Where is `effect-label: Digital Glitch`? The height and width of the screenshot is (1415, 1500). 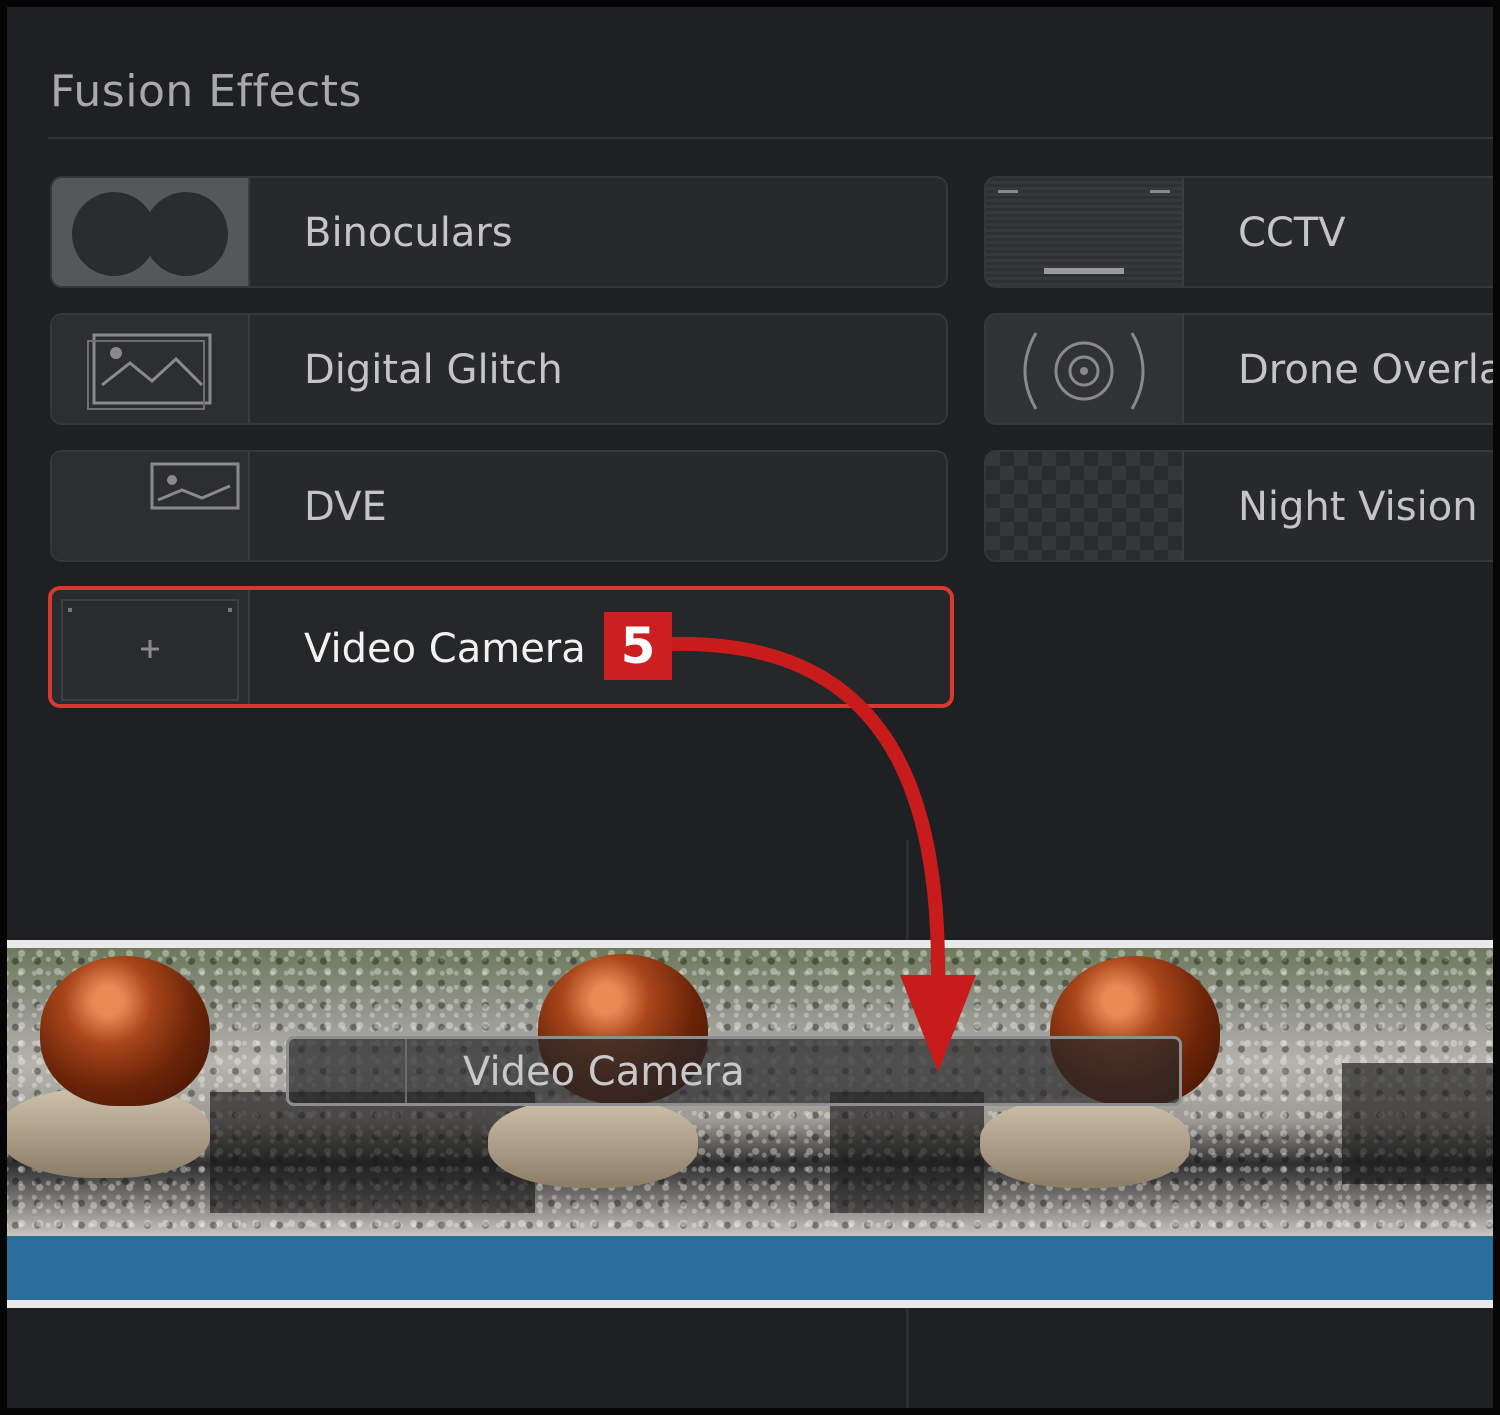 effect-label: Digital Glitch is located at coordinates (433, 370).